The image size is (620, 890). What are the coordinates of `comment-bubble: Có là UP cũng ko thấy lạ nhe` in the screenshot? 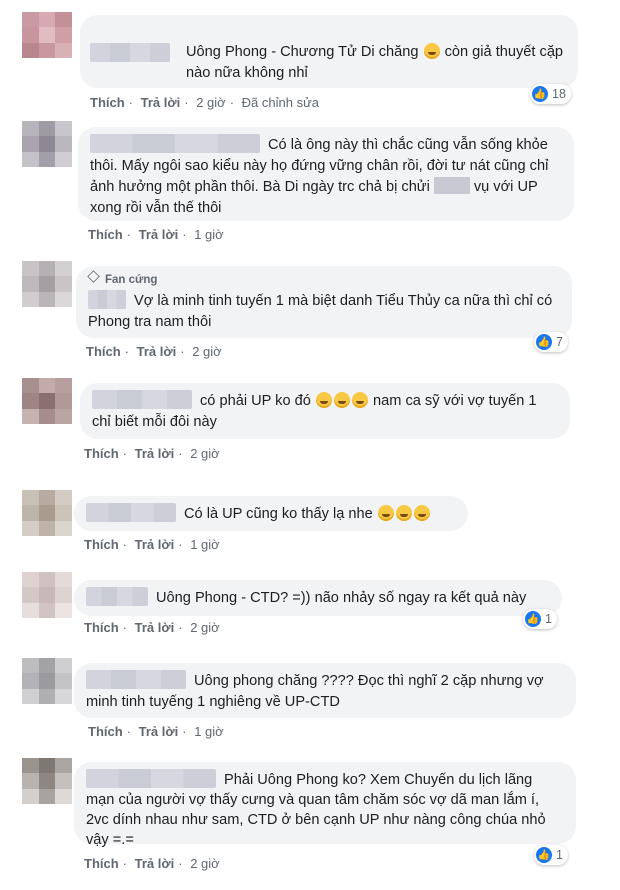 It's located at (271, 513).